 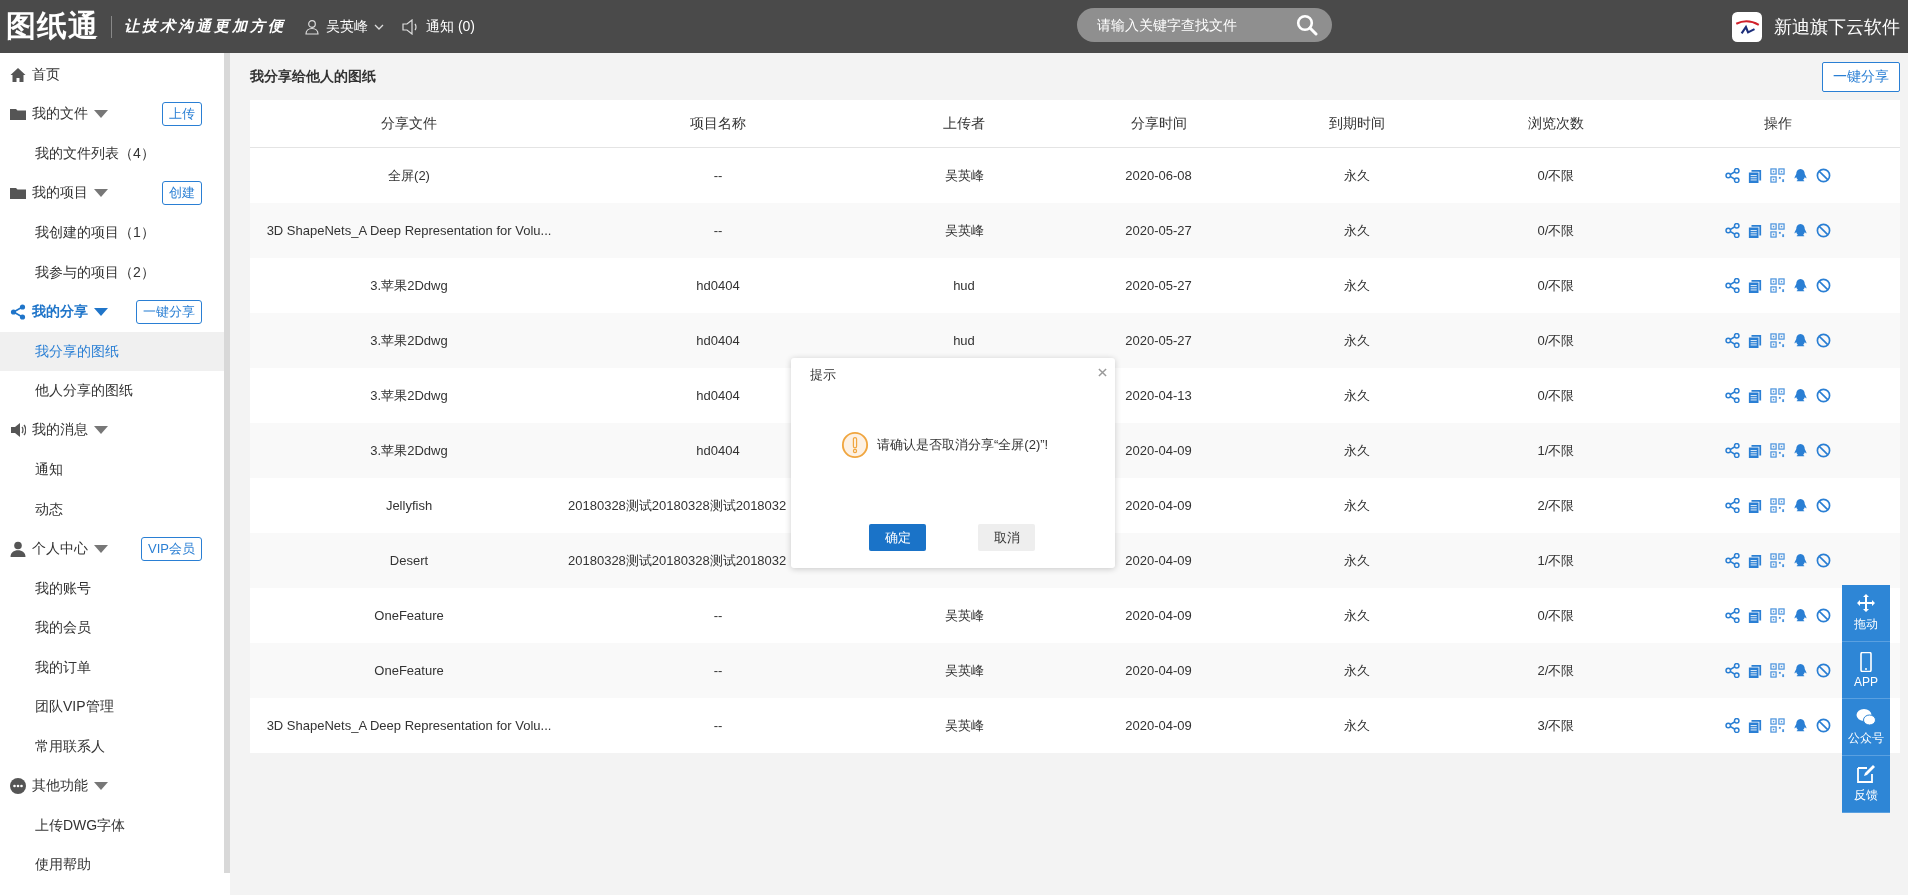 I want to click on edit-icon, so click(x=1866, y=774).